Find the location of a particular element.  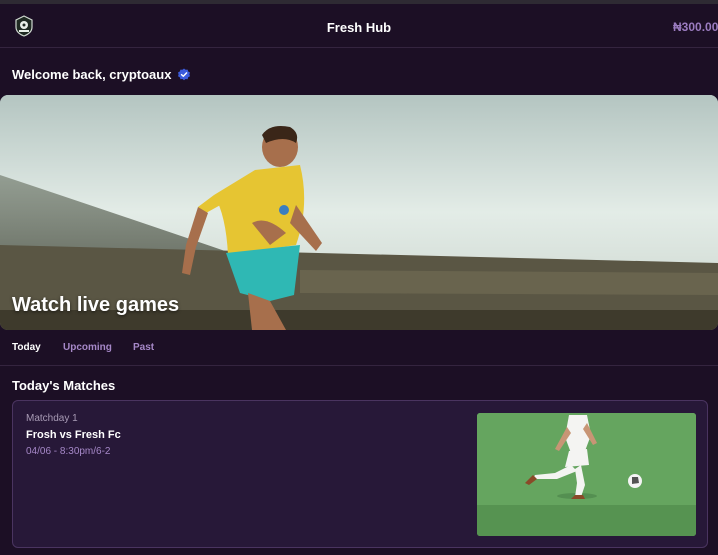

verified-check-icon is located at coordinates (184, 75).